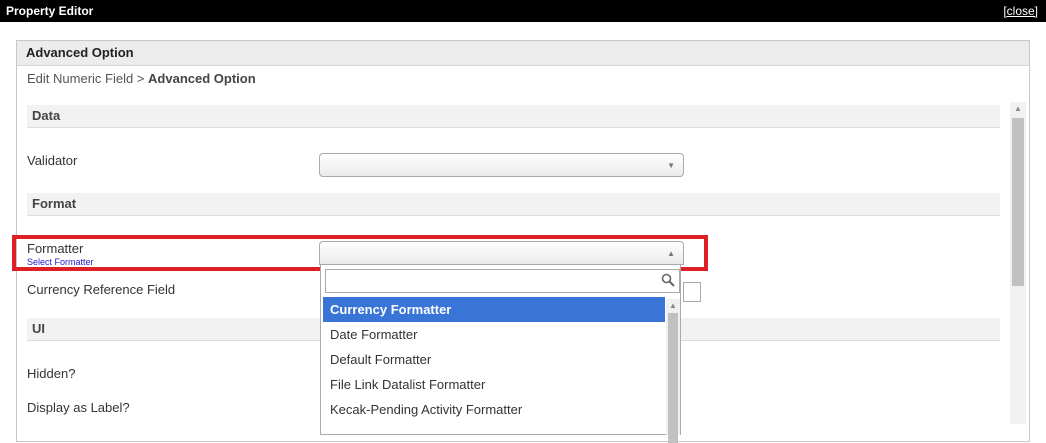 The height and width of the screenshot is (443, 1046). Describe the element at coordinates (78, 407) in the screenshot. I see `display-as-label-label: Display as Label?` at that location.